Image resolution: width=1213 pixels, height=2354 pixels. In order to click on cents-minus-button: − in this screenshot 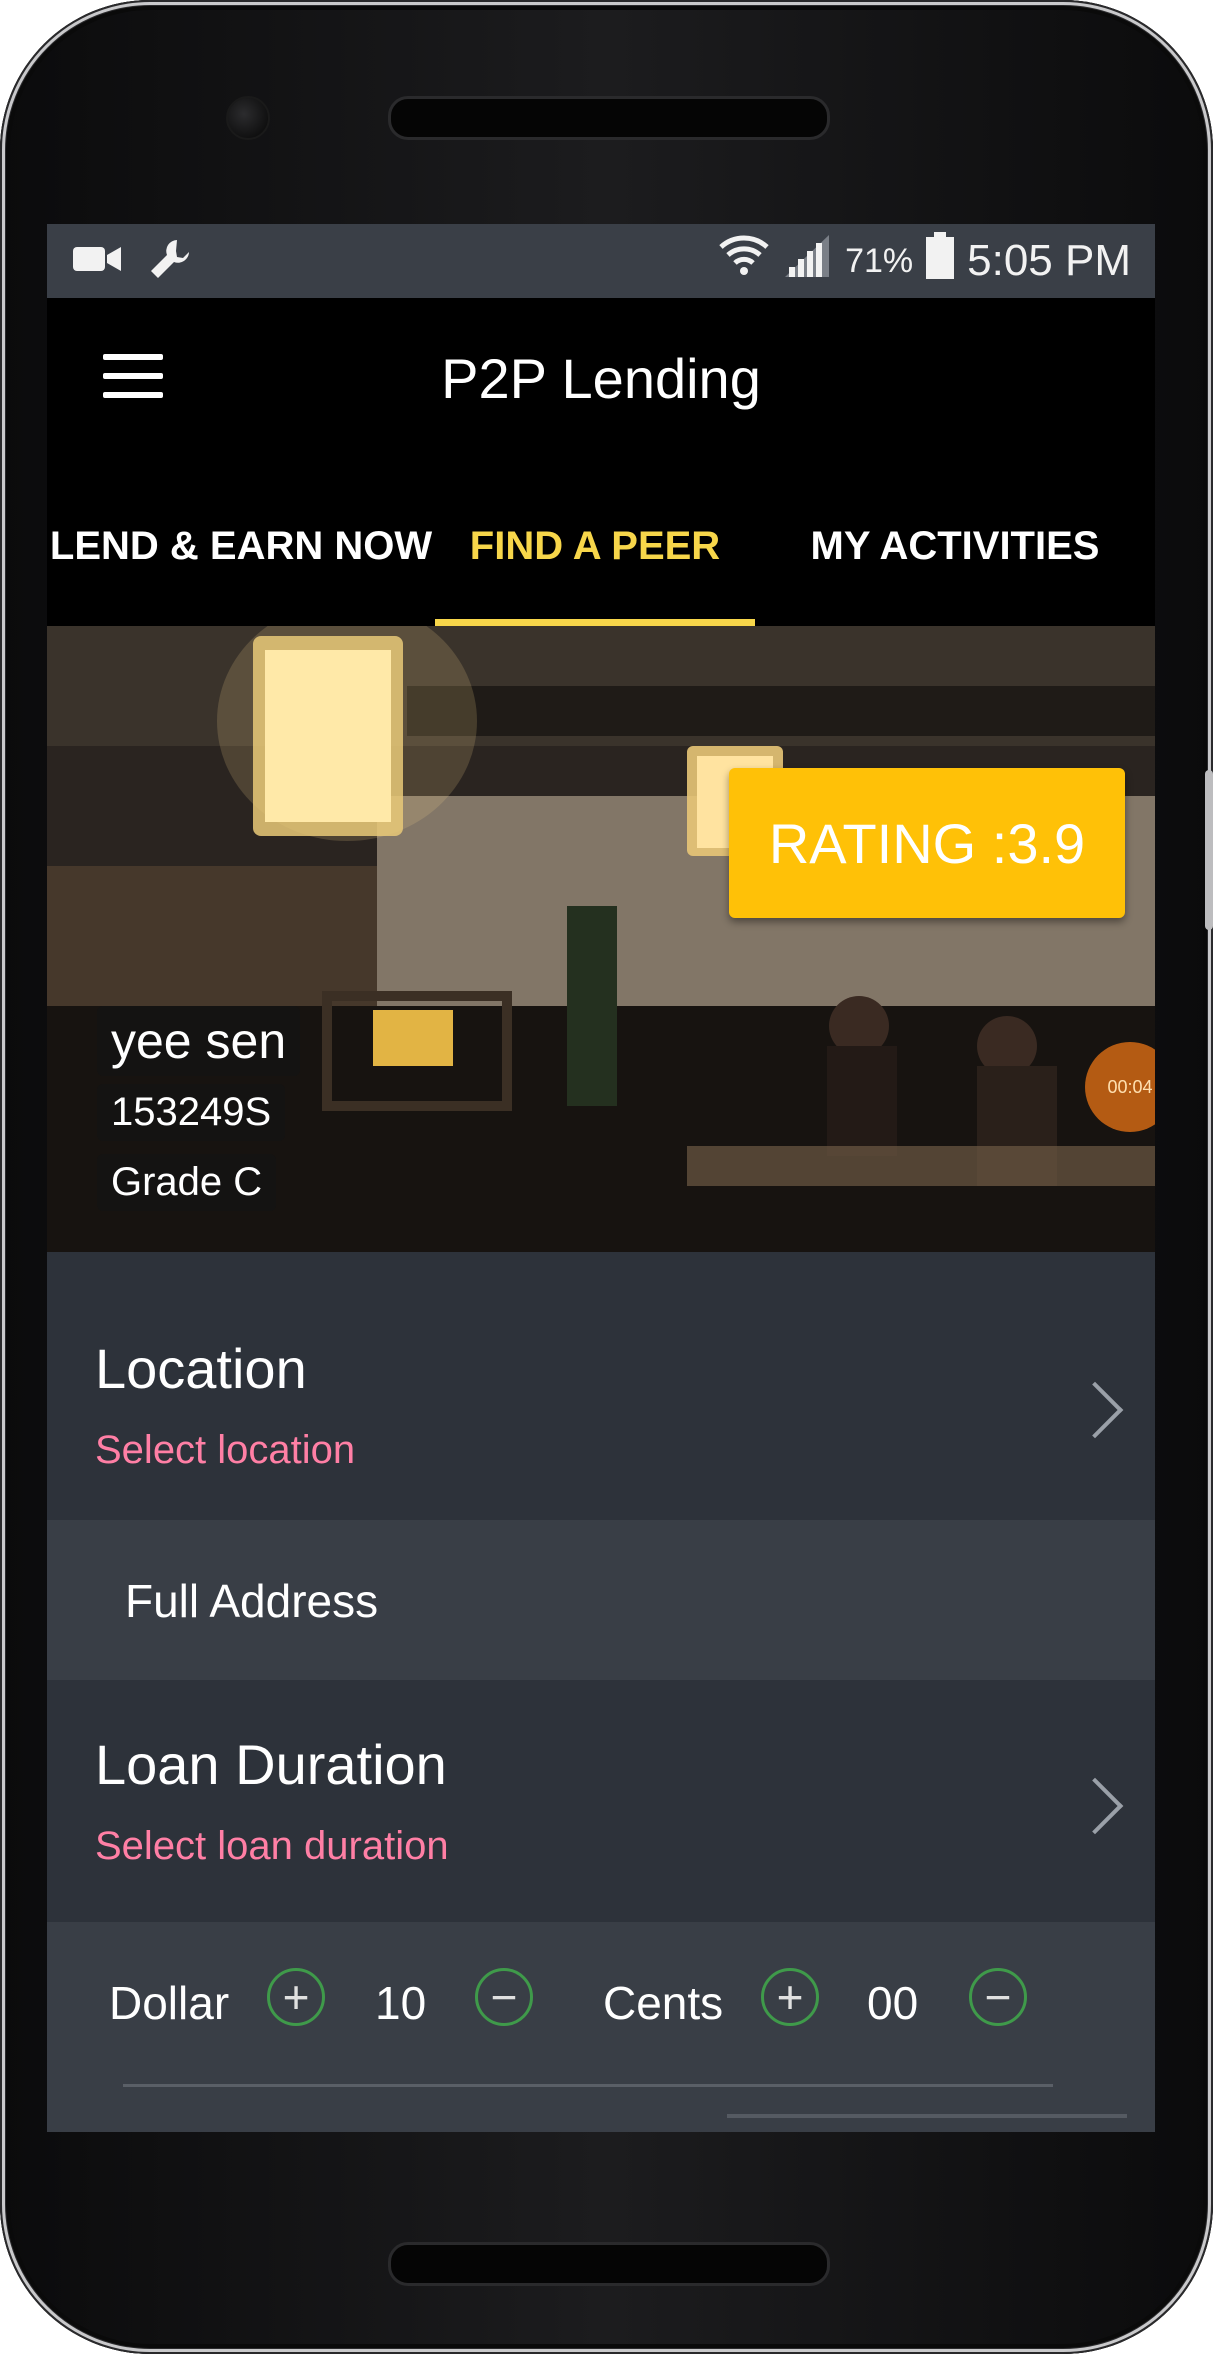, I will do `click(998, 1997)`.